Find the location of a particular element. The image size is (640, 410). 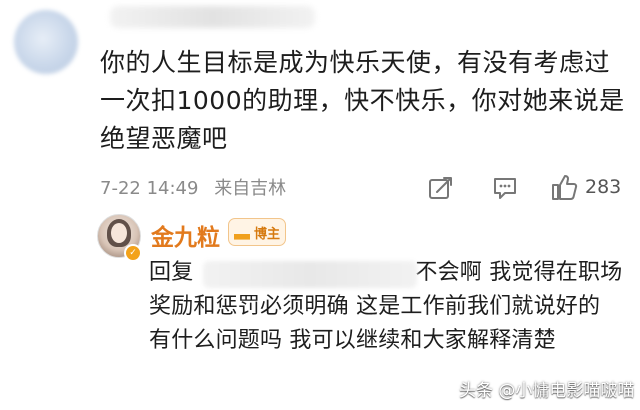

author-badge: 博主 is located at coordinates (257, 232).